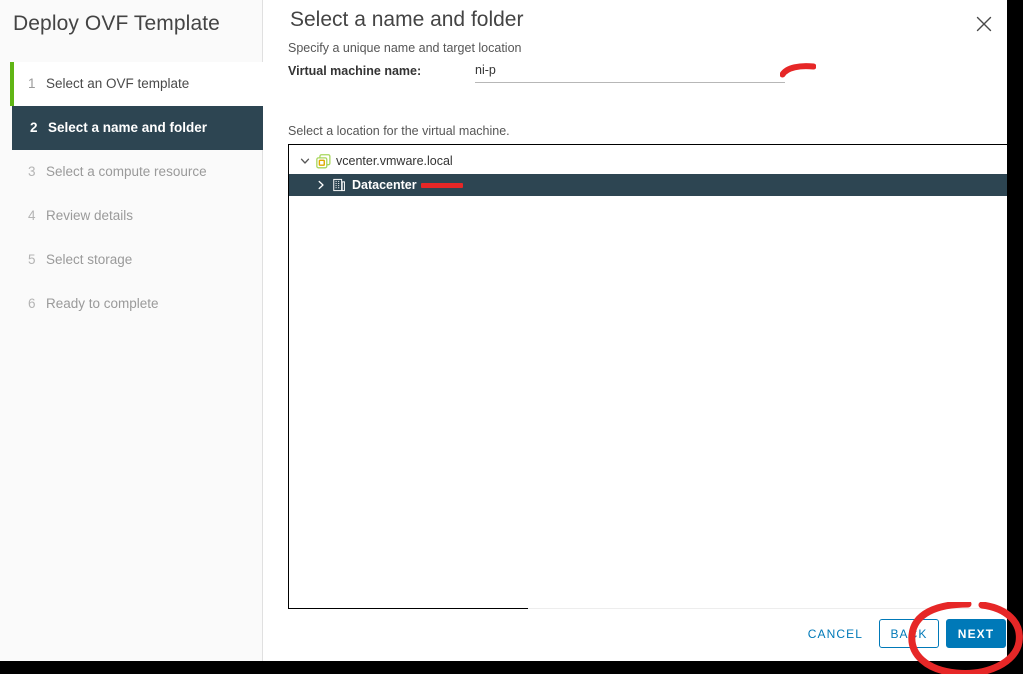 This screenshot has width=1023, height=674. Describe the element at coordinates (32, 171) in the screenshot. I see `step-number: 3` at that location.